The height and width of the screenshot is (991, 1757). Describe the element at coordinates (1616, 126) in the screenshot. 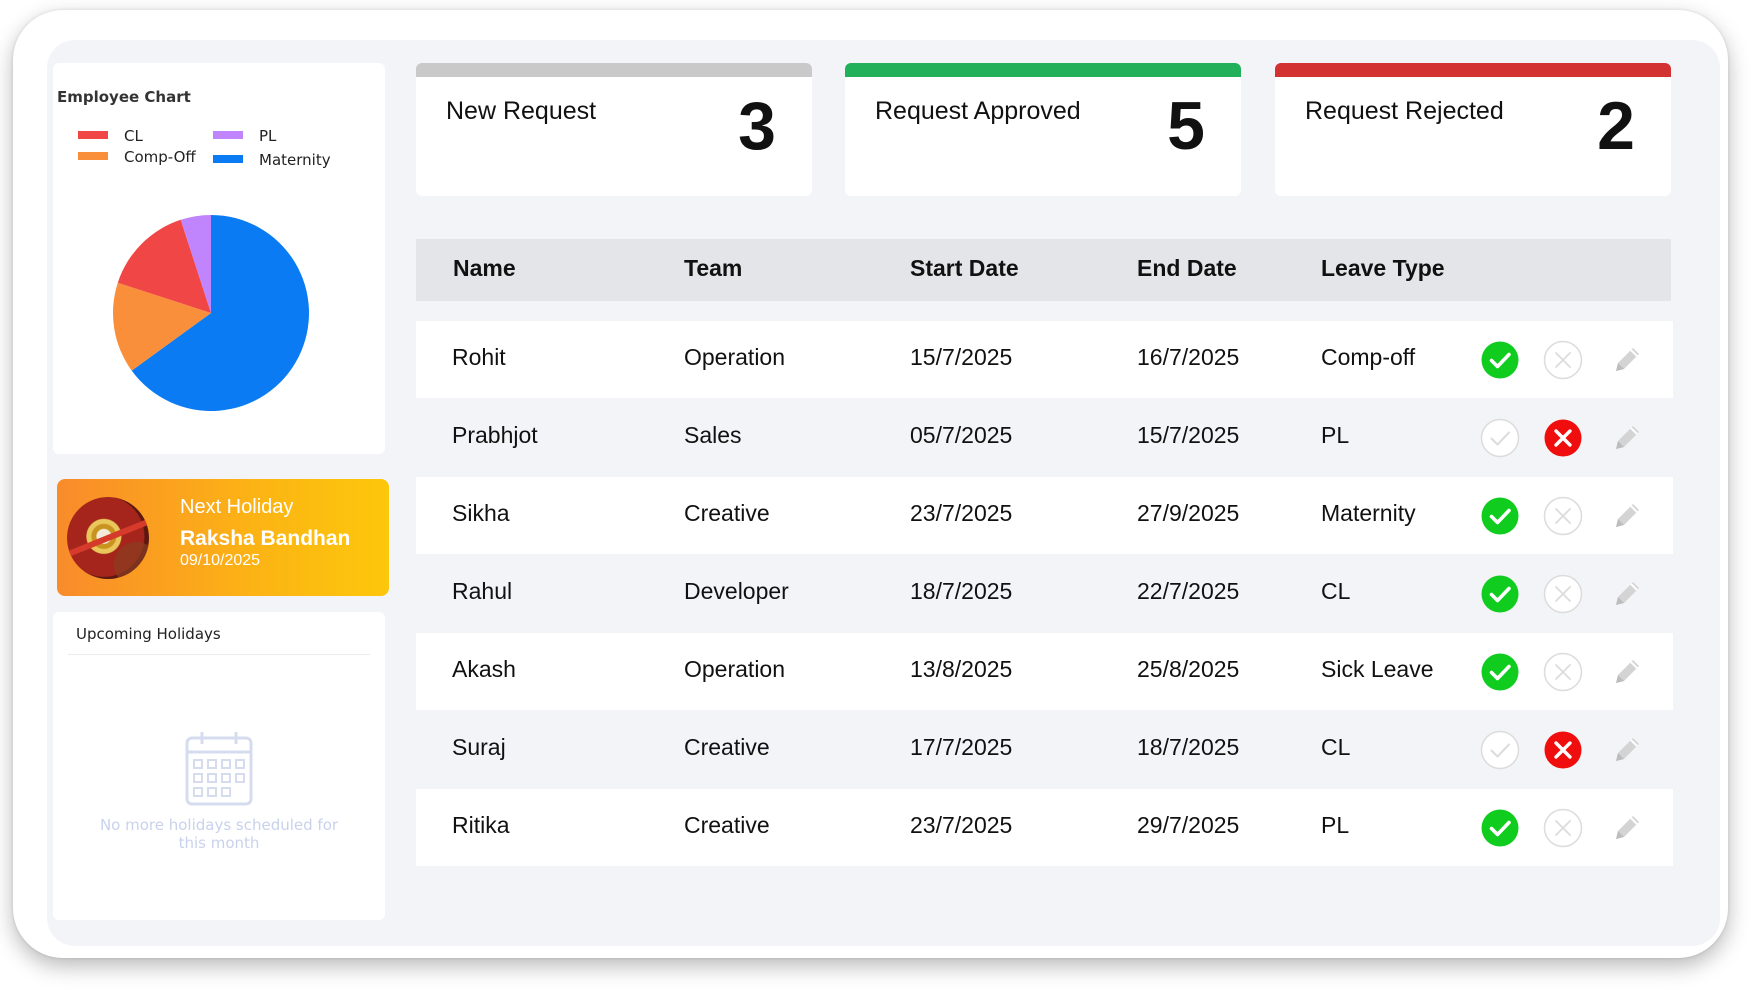

I see `request-rejected-count: 2` at that location.